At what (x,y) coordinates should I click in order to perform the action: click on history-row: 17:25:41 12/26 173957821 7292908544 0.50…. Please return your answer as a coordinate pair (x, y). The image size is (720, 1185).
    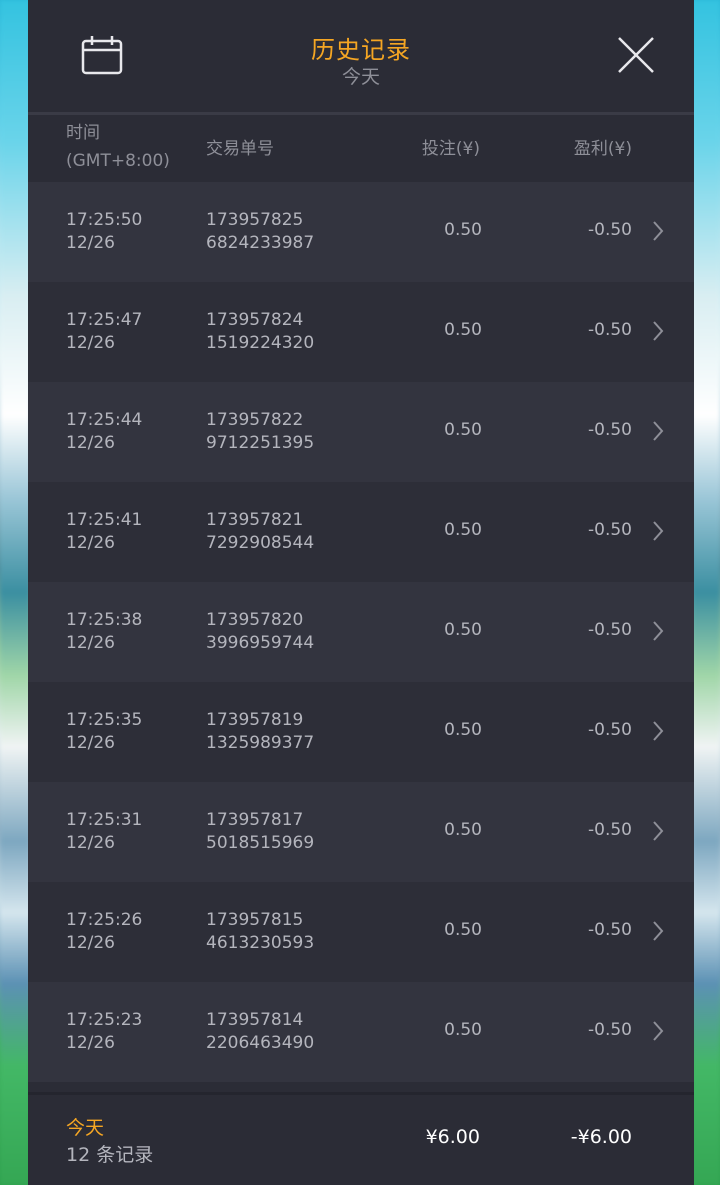
    Looking at the image, I should click on (361, 532).